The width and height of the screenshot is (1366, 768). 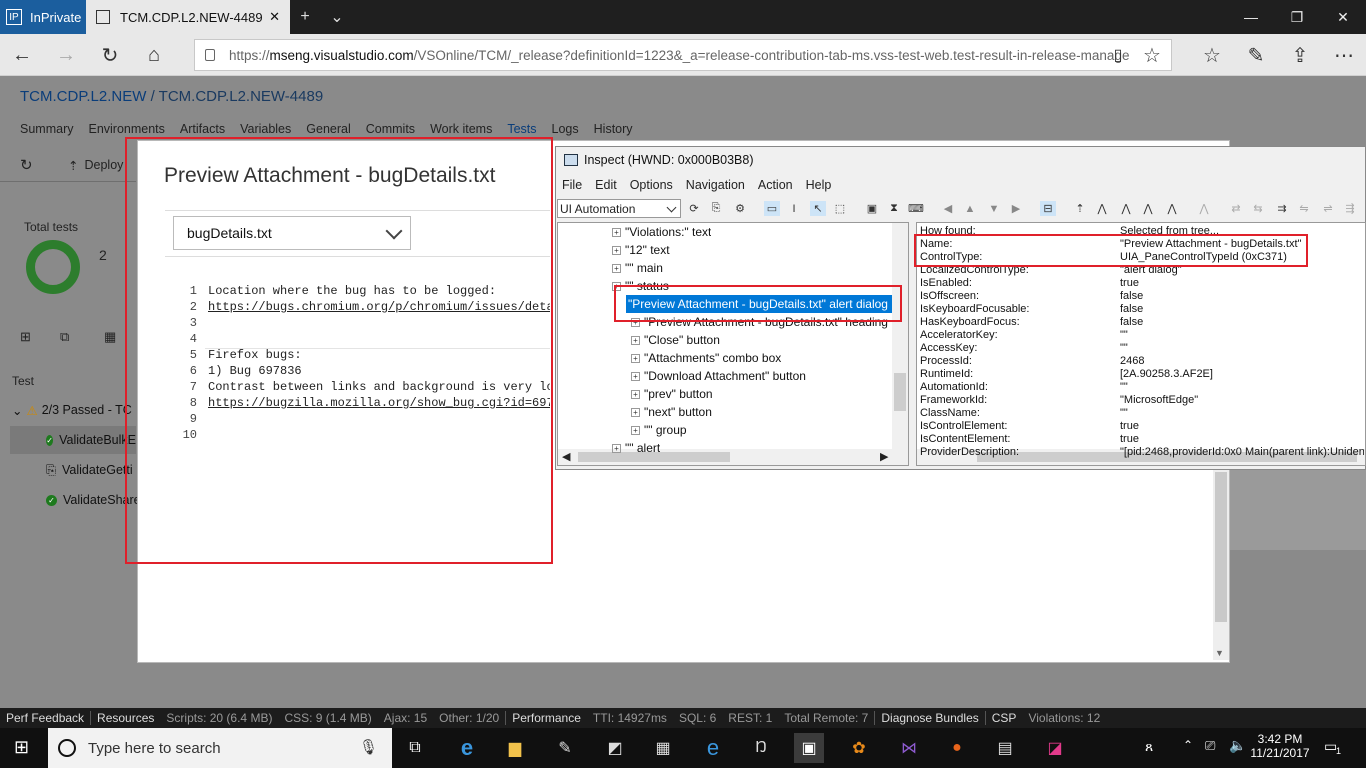 What do you see at coordinates (572, 185) in the screenshot?
I see `menu-file: File` at bounding box center [572, 185].